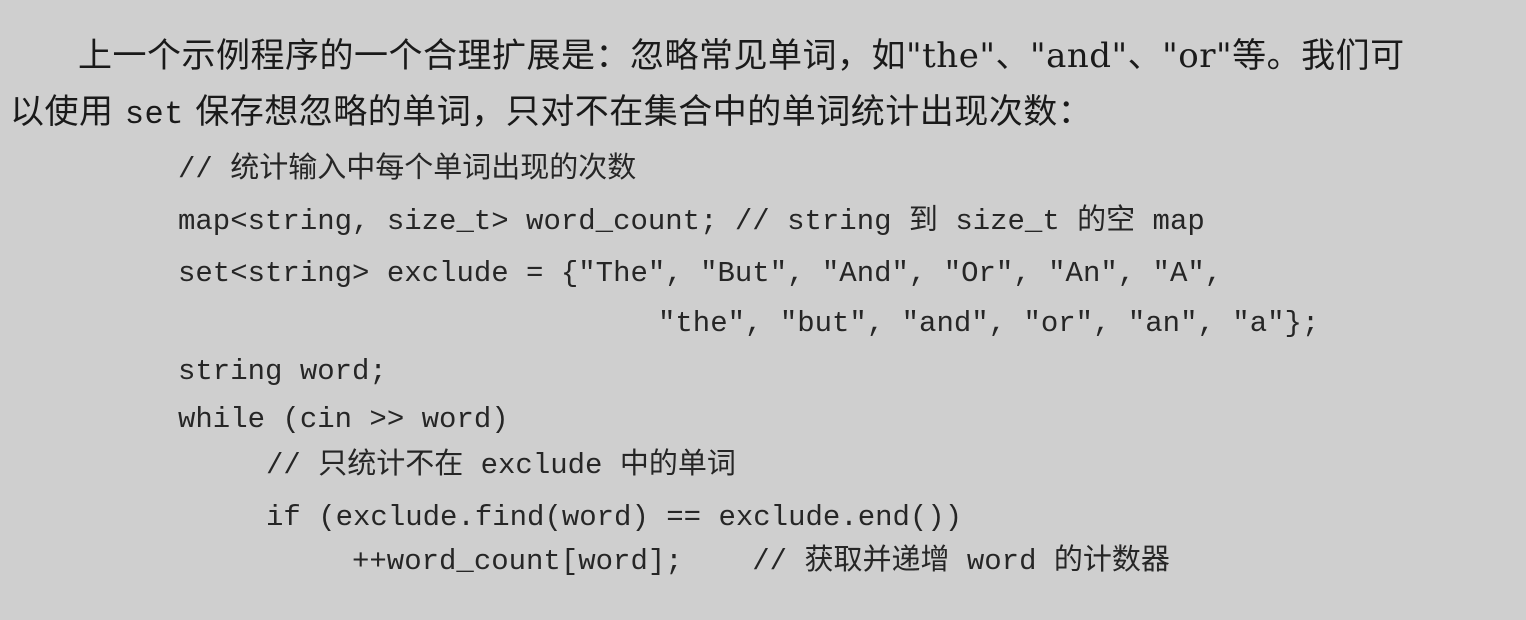 The image size is (1526, 620). I want to click on code-line-6: while (cin >> word), so click(343, 419).